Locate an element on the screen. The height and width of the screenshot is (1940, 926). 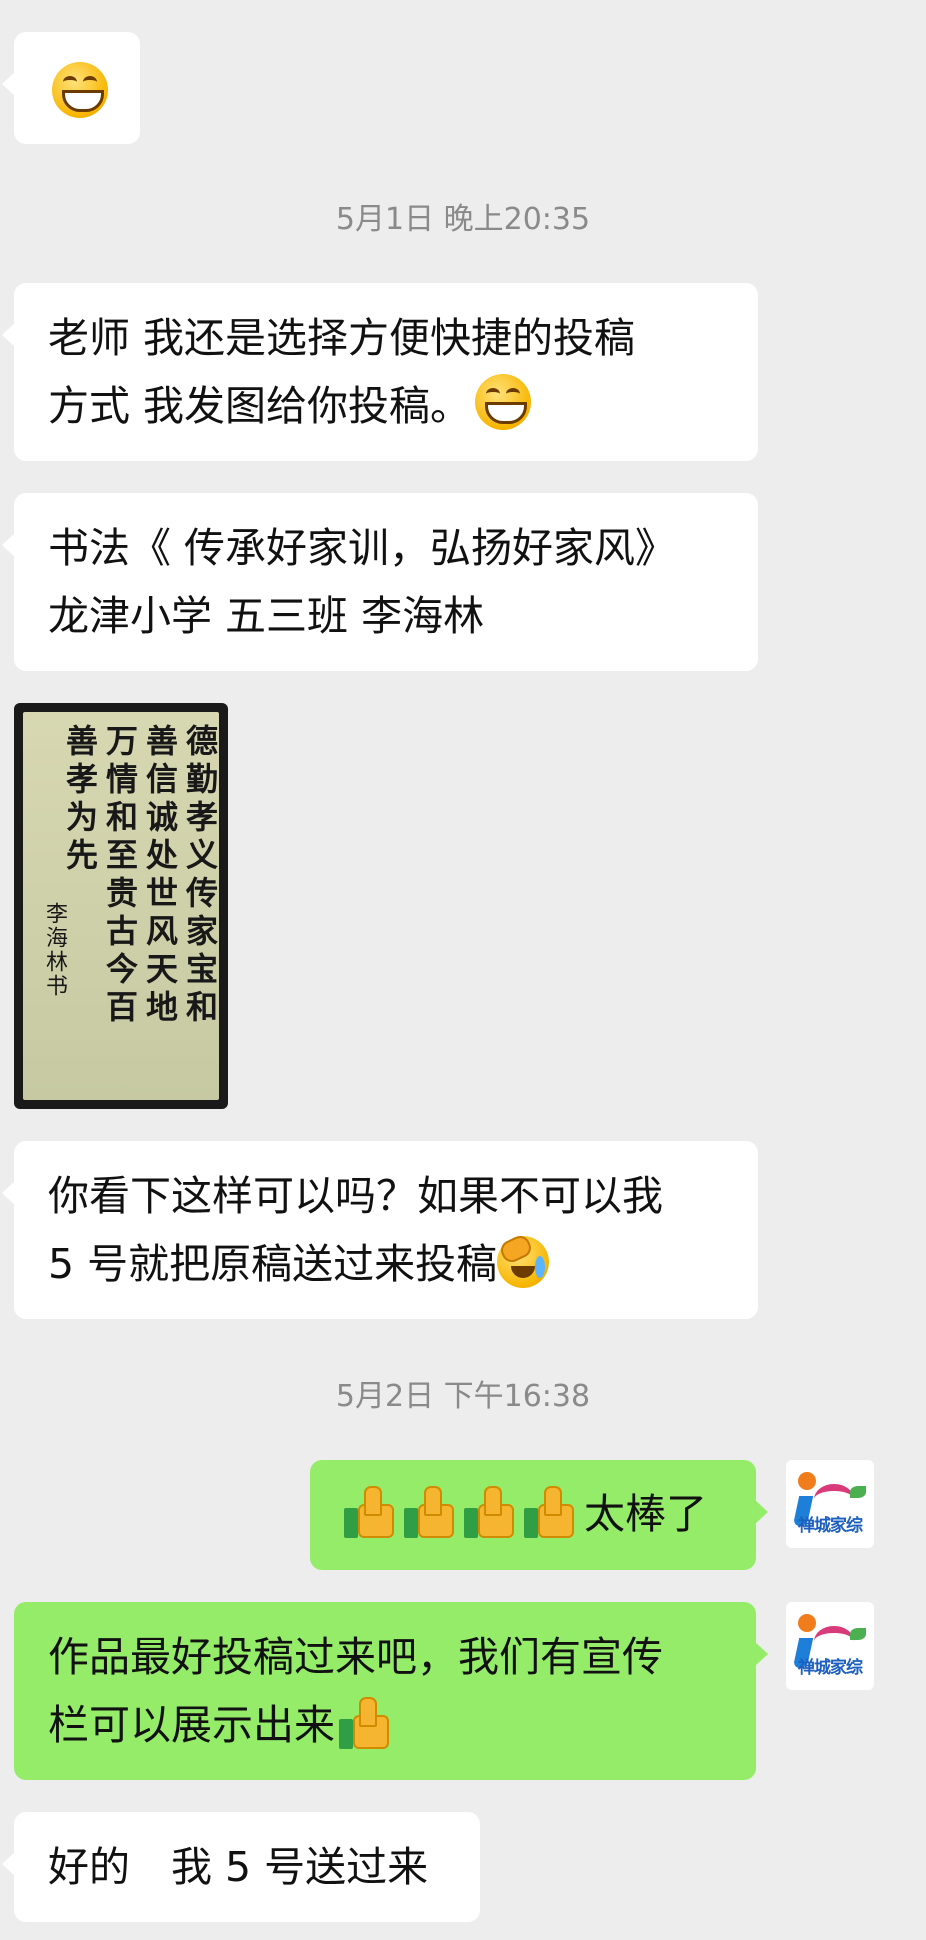
message-bubble: 老师 我还是选择方便快捷的投稿 方式 我发图给你投稿。 is located at coordinates (380, 372).